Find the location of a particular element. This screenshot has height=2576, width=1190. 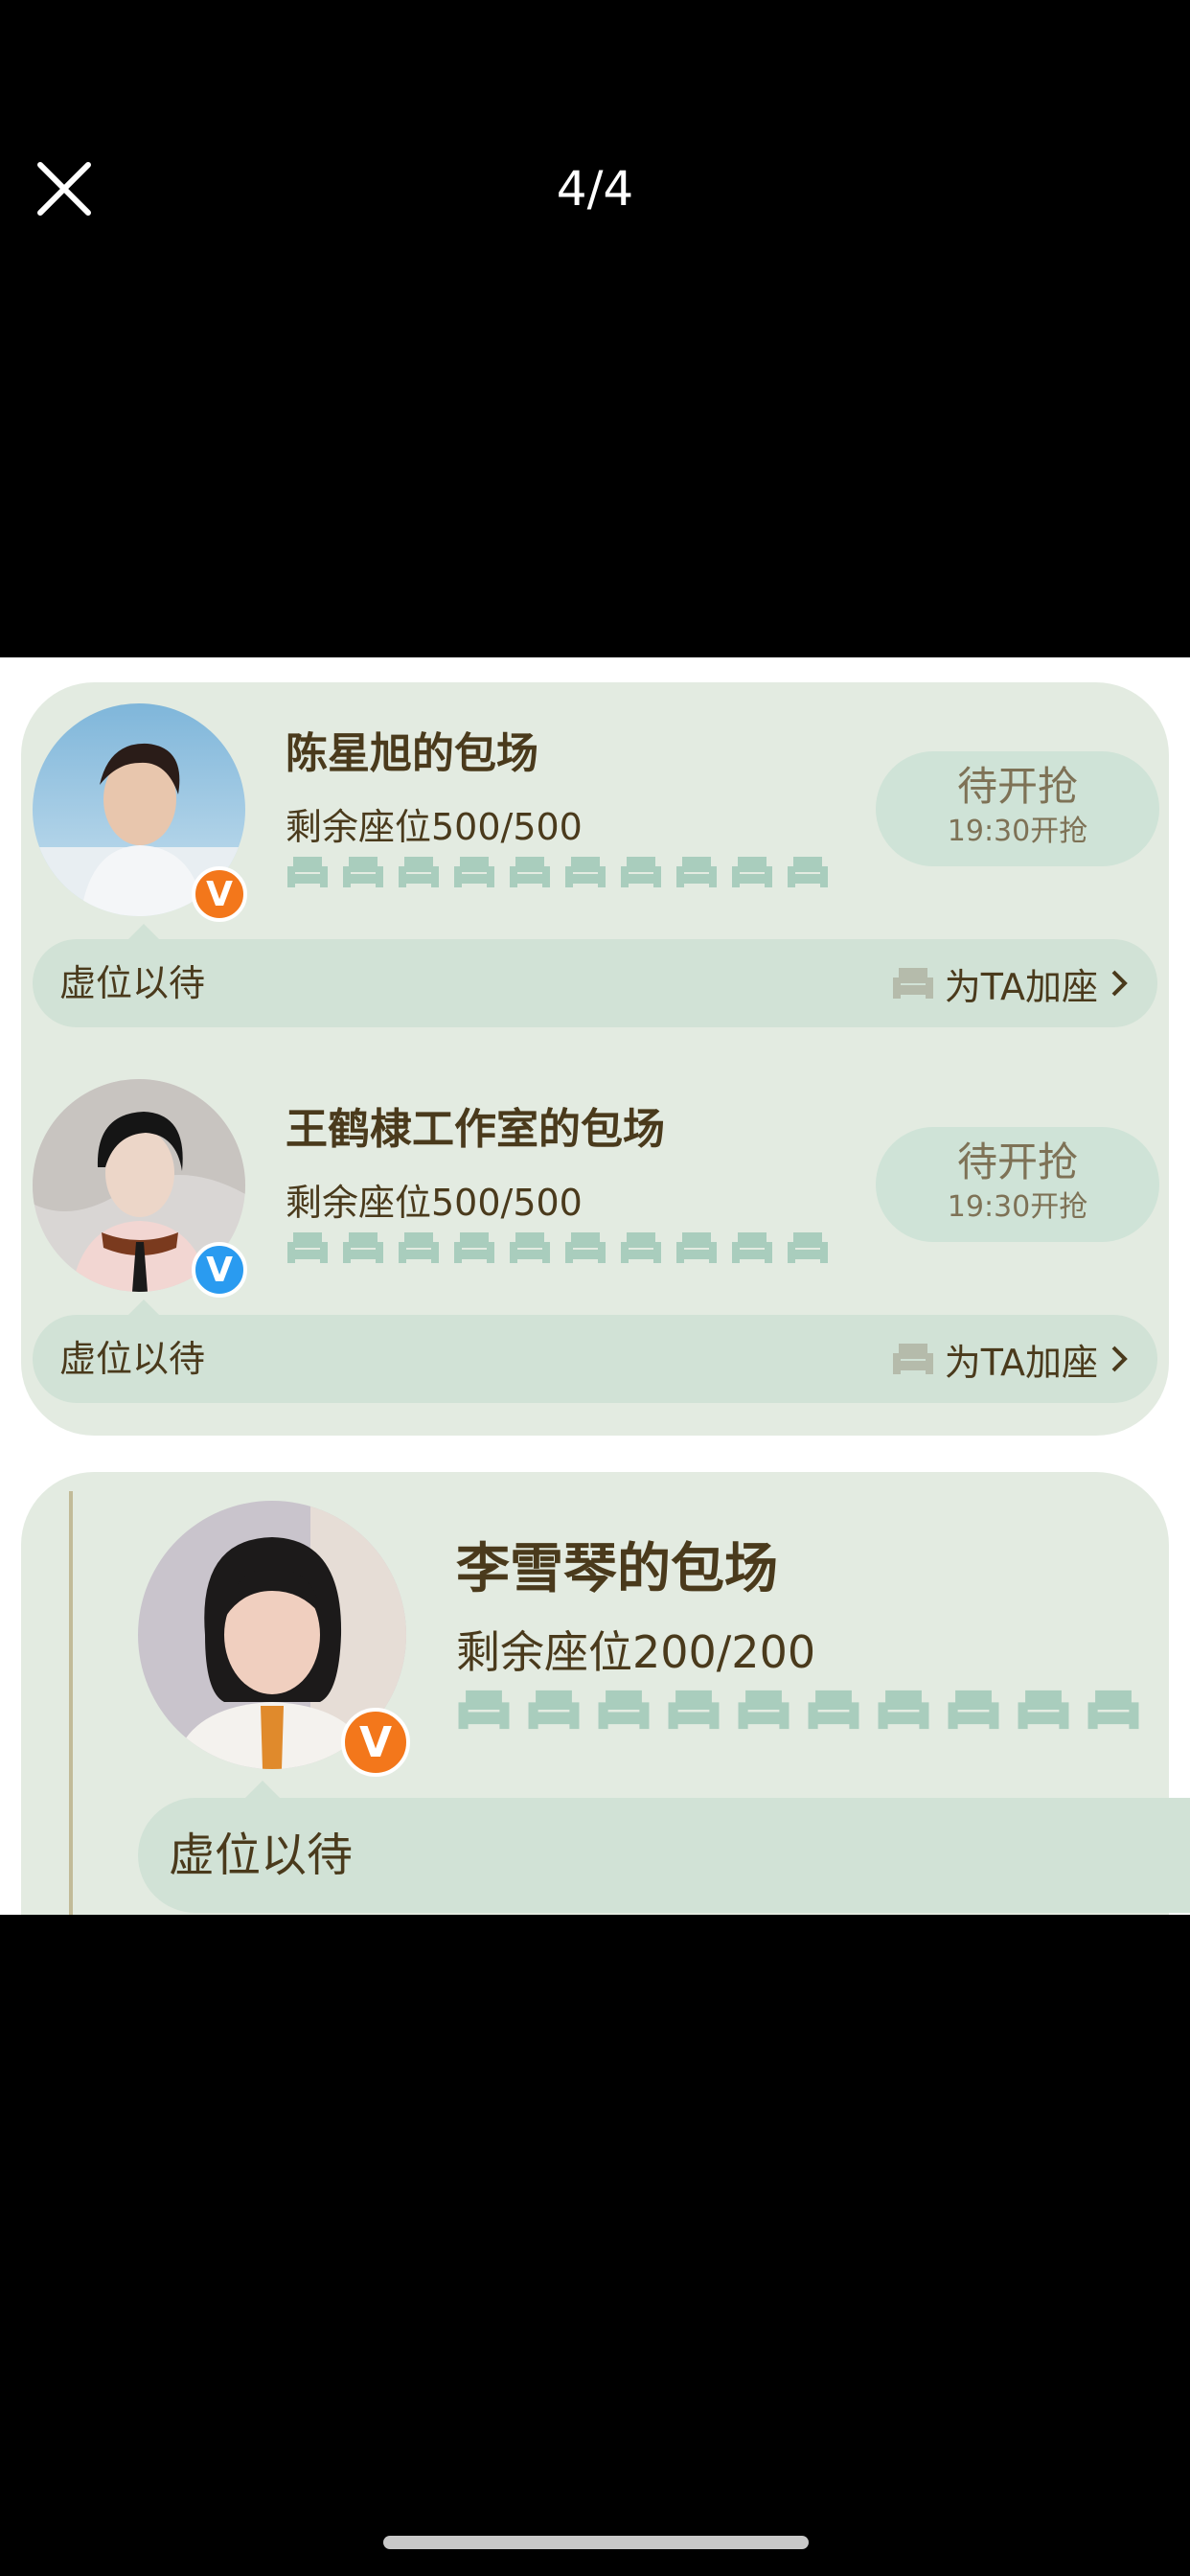

timeline-line is located at coordinates (71, 1703).